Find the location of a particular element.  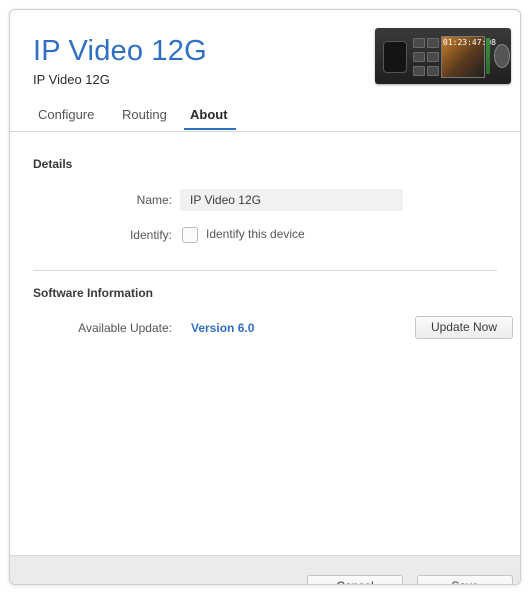

name-input is located at coordinates (291, 200).